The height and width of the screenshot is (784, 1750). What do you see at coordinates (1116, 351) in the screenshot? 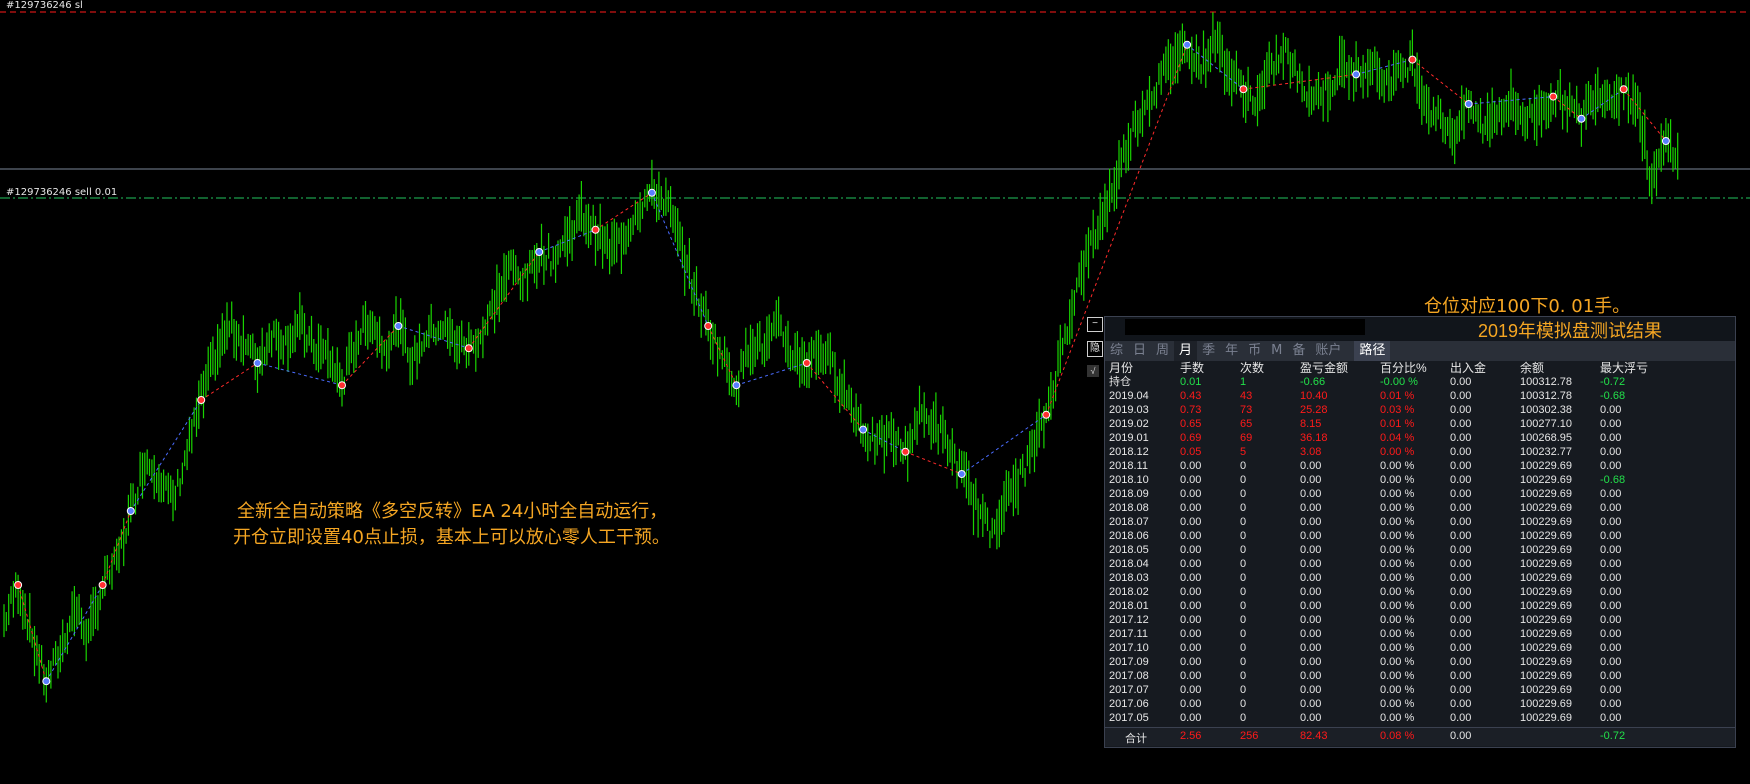
I see `tab-0: 综` at bounding box center [1116, 351].